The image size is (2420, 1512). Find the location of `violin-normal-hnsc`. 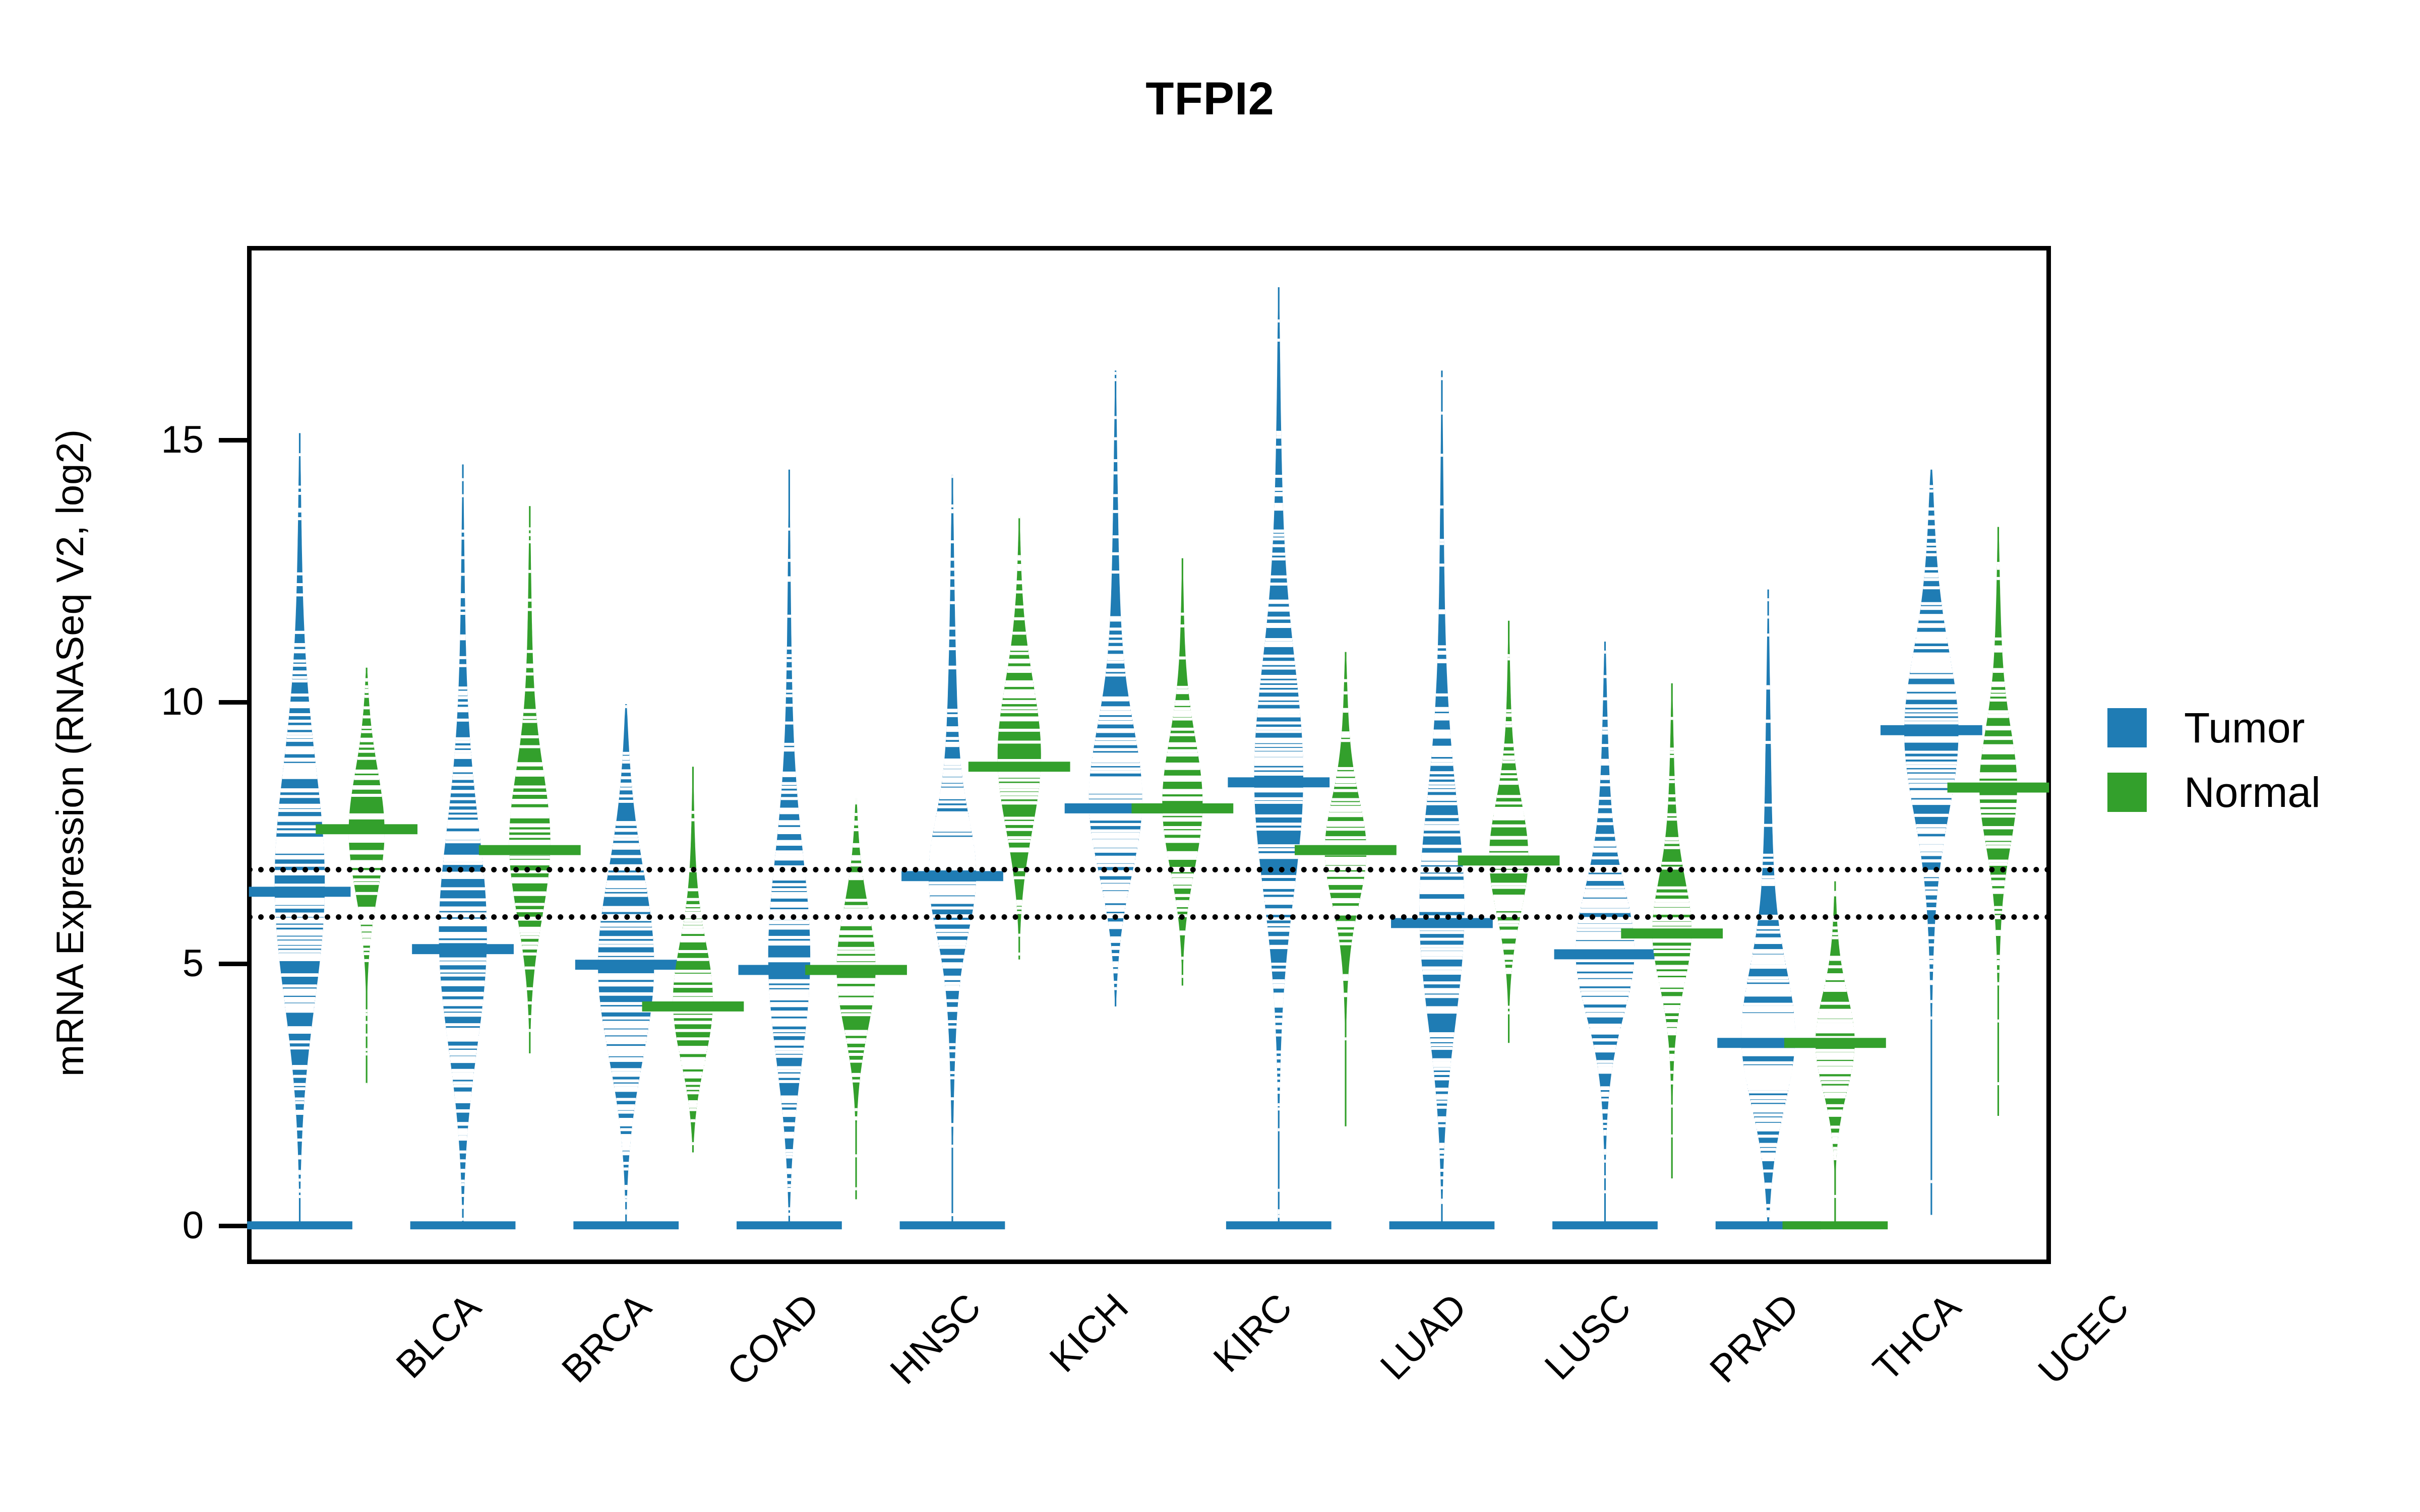

violin-normal-hnsc is located at coordinates (856, 998).